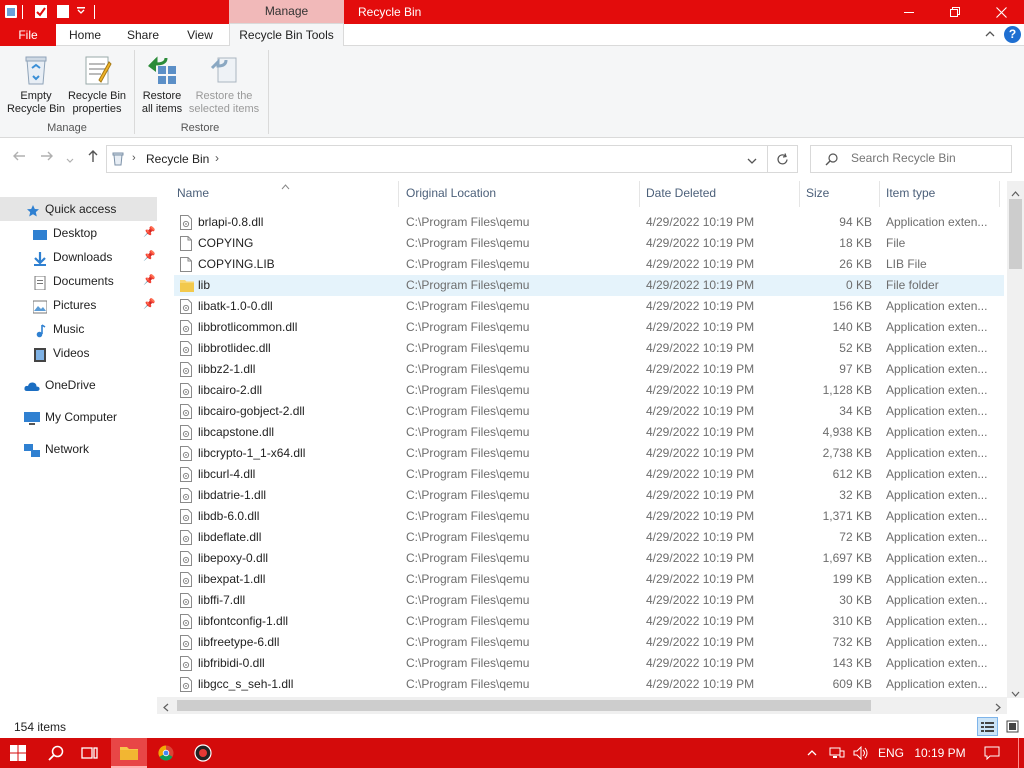 The height and width of the screenshot is (768, 1024). Describe the element at coordinates (78, 209) in the screenshot. I see `nav-item-quick-access: Quick access` at that location.